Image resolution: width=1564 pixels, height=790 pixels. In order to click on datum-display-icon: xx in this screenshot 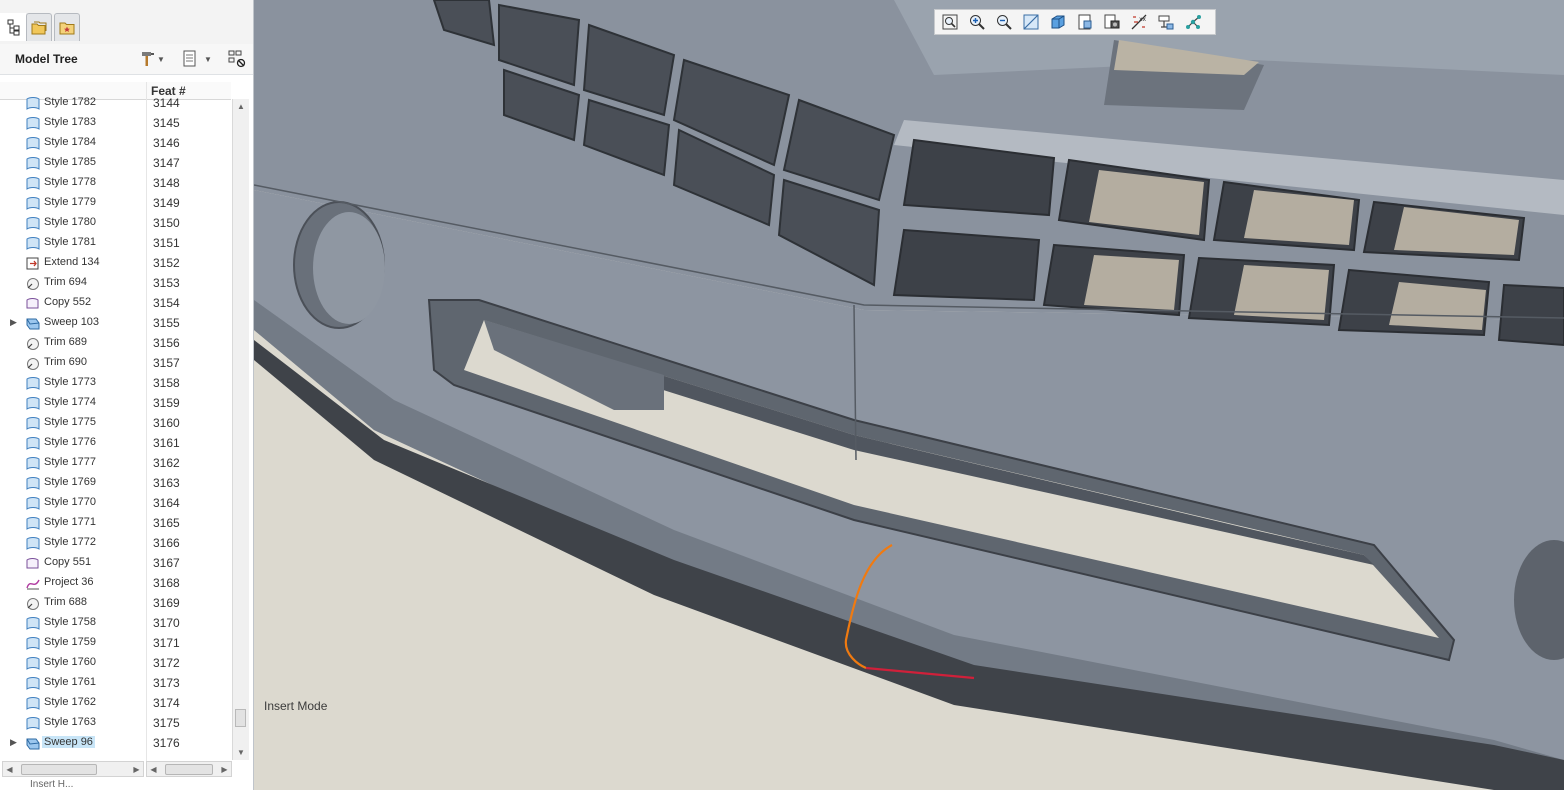, I will do `click(1139, 22)`.